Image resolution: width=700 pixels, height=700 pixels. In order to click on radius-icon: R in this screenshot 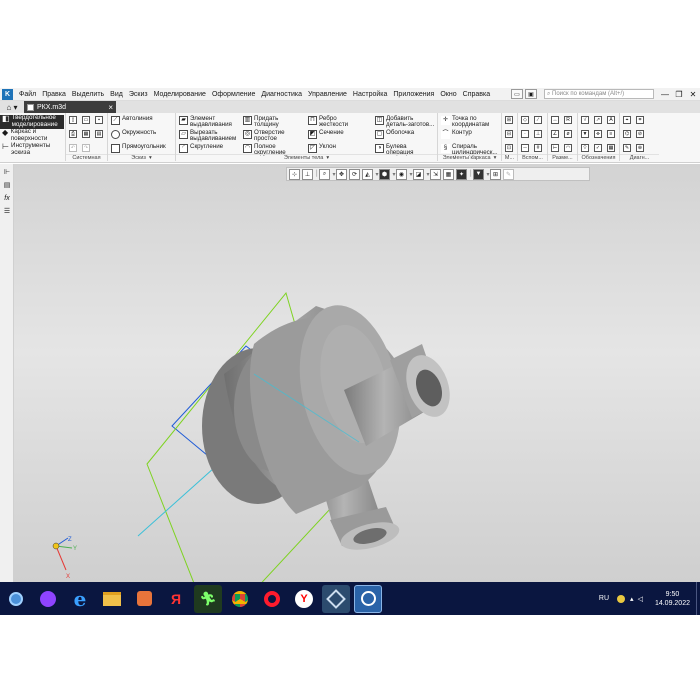, I will do `click(568, 120)`.